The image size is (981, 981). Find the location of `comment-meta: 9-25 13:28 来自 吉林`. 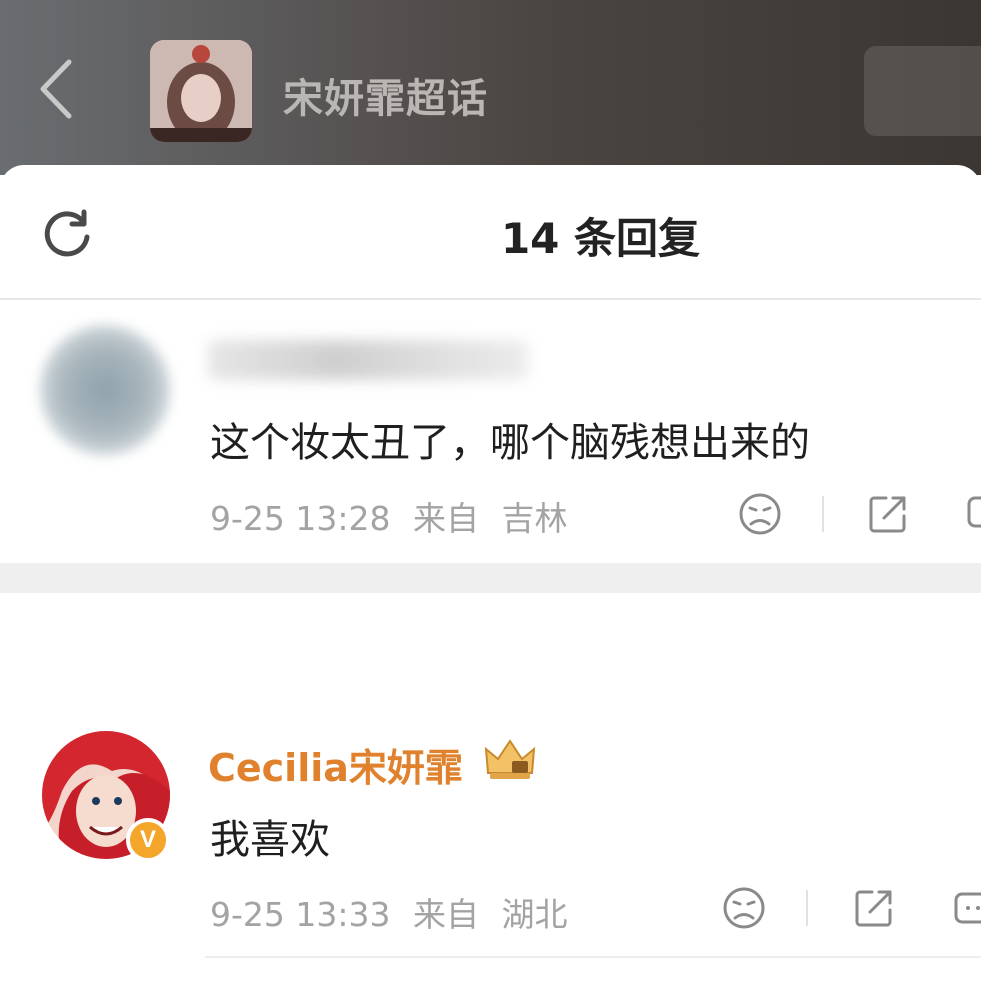

comment-meta: 9-25 13:28 来自 吉林 is located at coordinates (395, 516).